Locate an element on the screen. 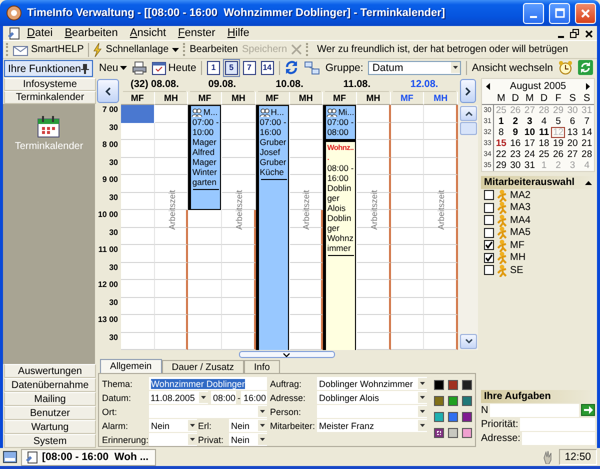 Image resolution: width=600 pixels, height=469 pixels. calendar-day: 3 is located at coordinates (529, 121).